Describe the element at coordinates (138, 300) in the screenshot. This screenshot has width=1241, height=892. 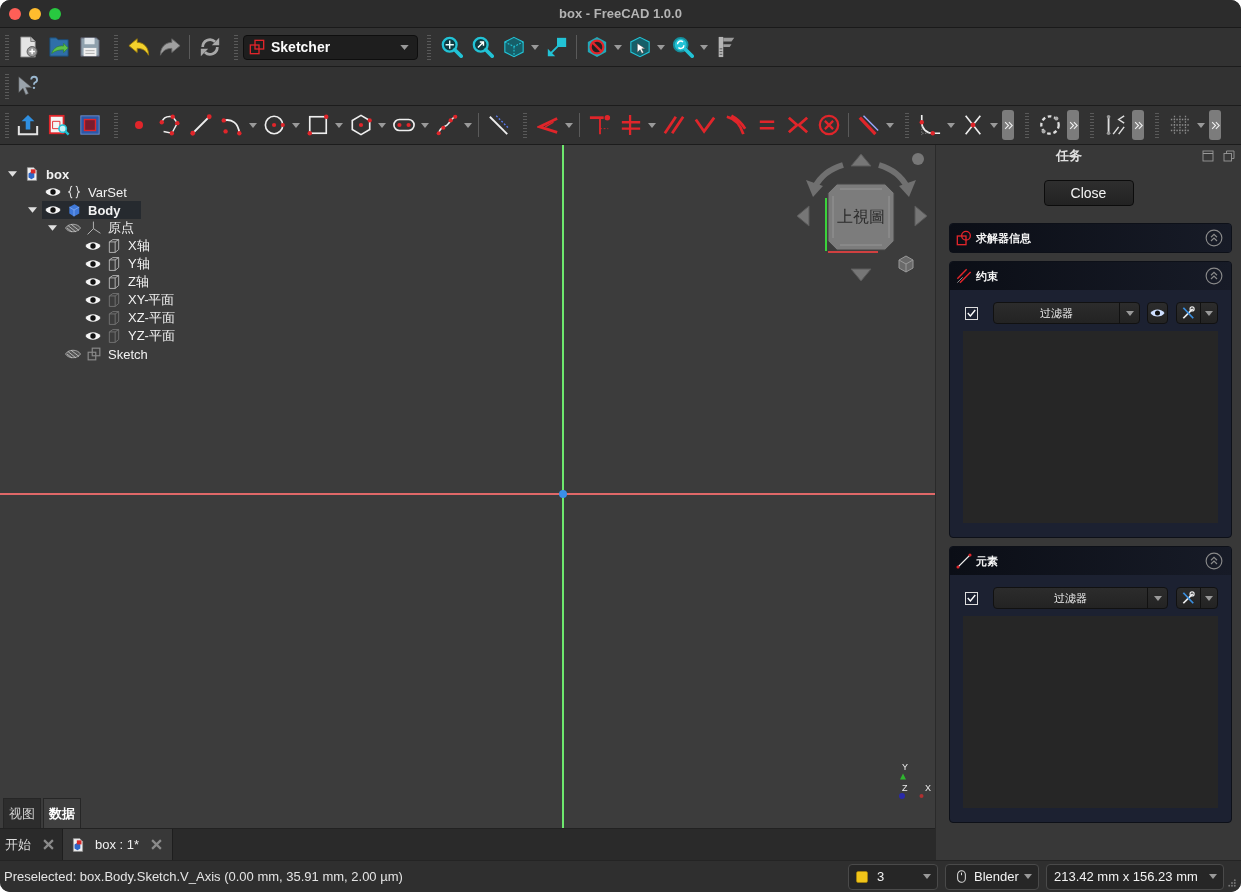
I see `tree-item: XY-平面` at that location.